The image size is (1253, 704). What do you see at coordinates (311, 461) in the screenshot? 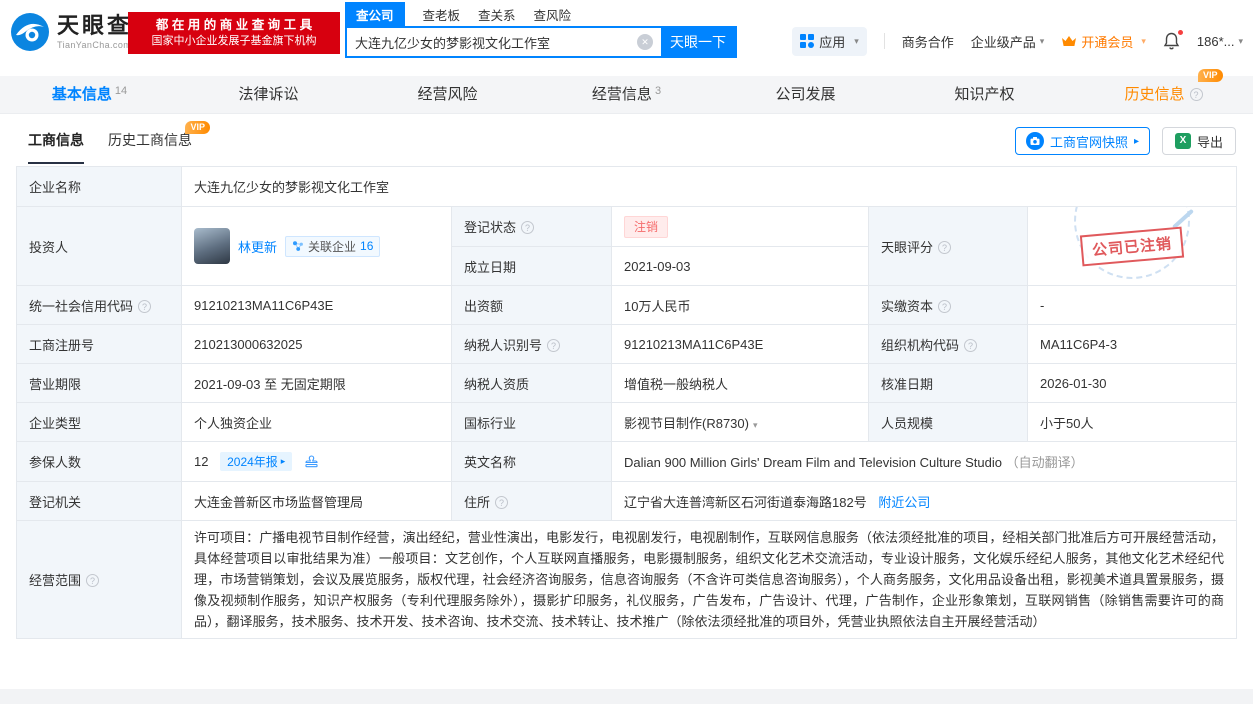
I see `seal-stamp-icon` at bounding box center [311, 461].